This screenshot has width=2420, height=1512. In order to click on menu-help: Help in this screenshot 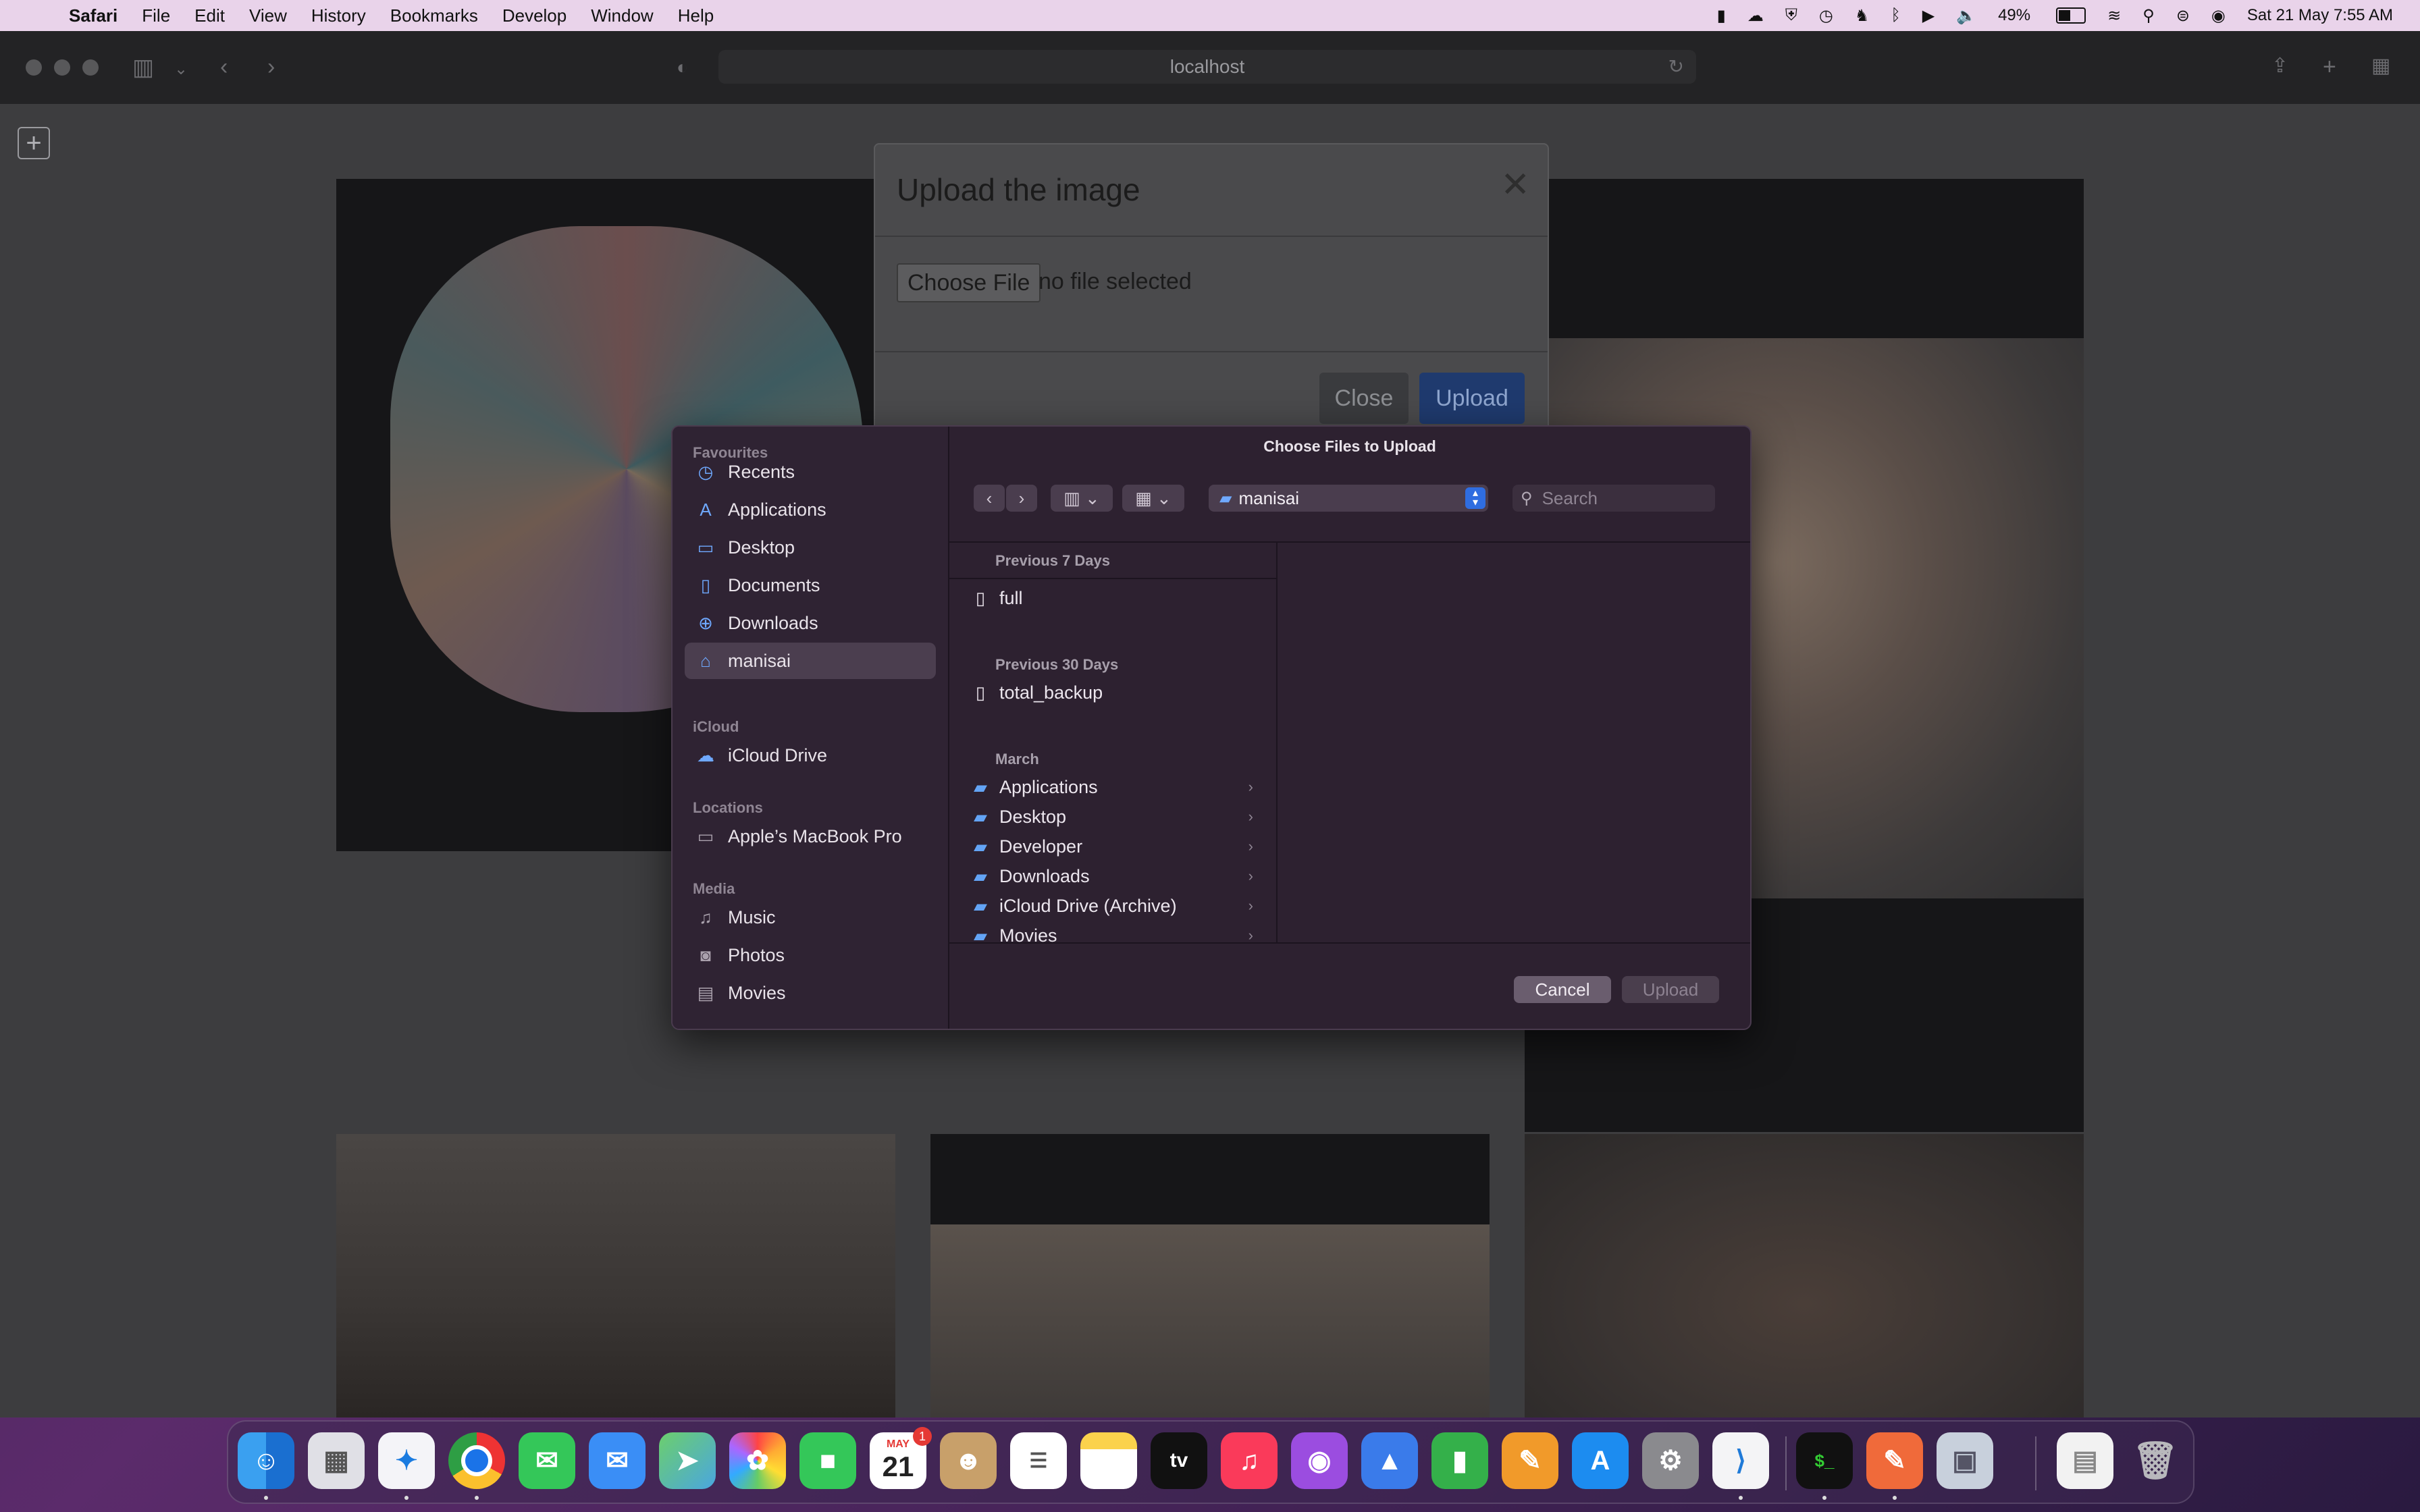, I will do `click(696, 15)`.